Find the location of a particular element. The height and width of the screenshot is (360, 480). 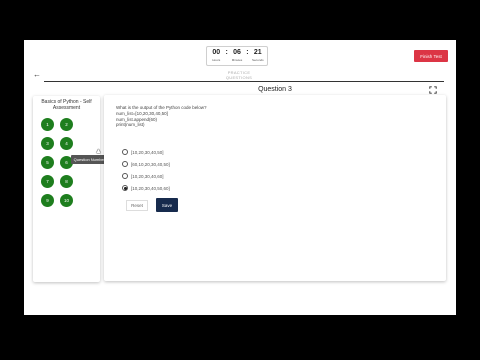

answer-option-1: [10,20,30,40,50] is located at coordinates (143, 152).